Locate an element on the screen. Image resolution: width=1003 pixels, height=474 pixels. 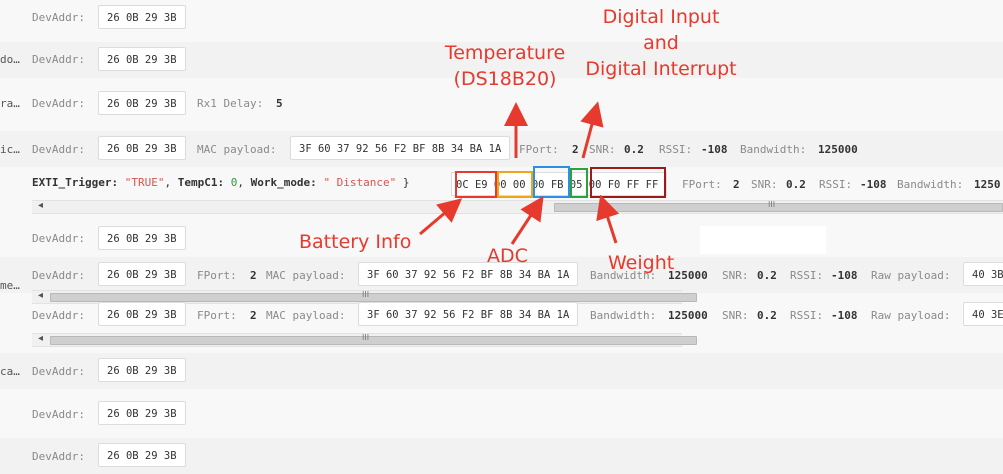
rx1-delay-value: 5 is located at coordinates (279, 103).